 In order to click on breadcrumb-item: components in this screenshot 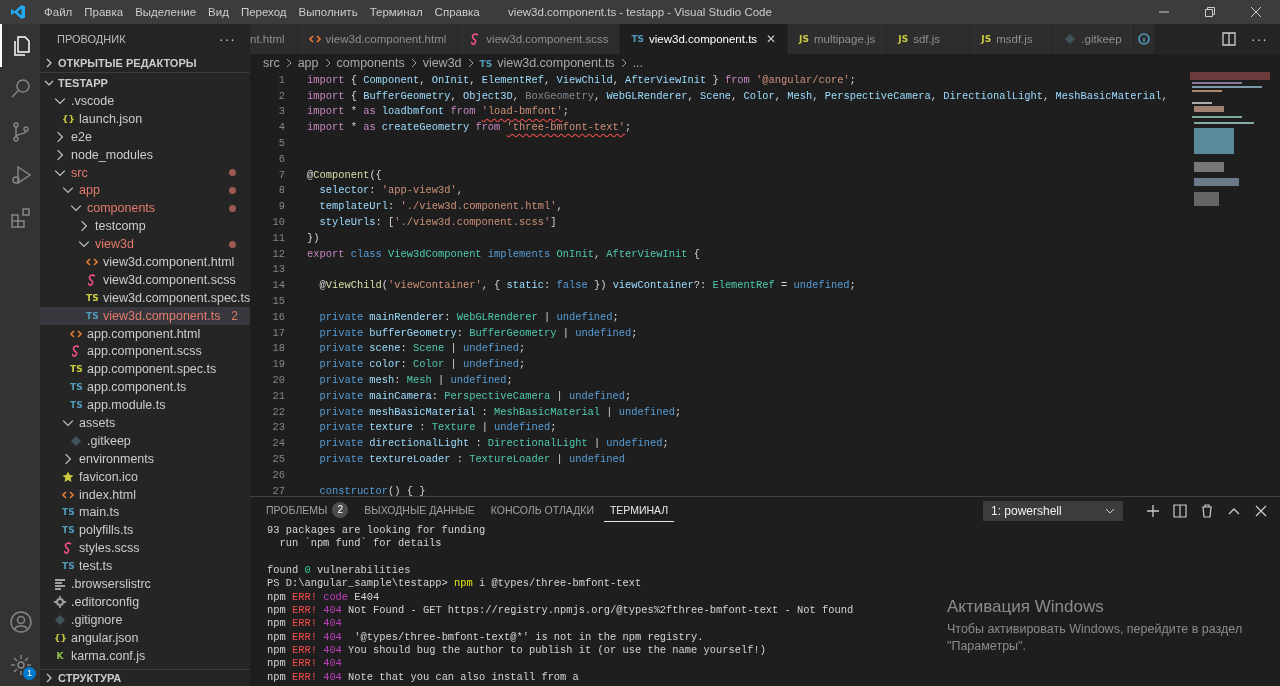, I will do `click(370, 63)`.